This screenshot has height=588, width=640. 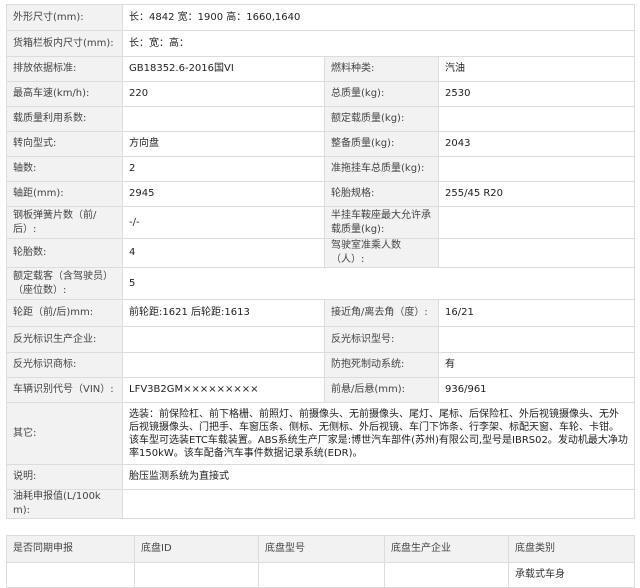 What do you see at coordinates (378, 43) in the screenshot?
I see `value-cargo-size: 长：宽：高：` at bounding box center [378, 43].